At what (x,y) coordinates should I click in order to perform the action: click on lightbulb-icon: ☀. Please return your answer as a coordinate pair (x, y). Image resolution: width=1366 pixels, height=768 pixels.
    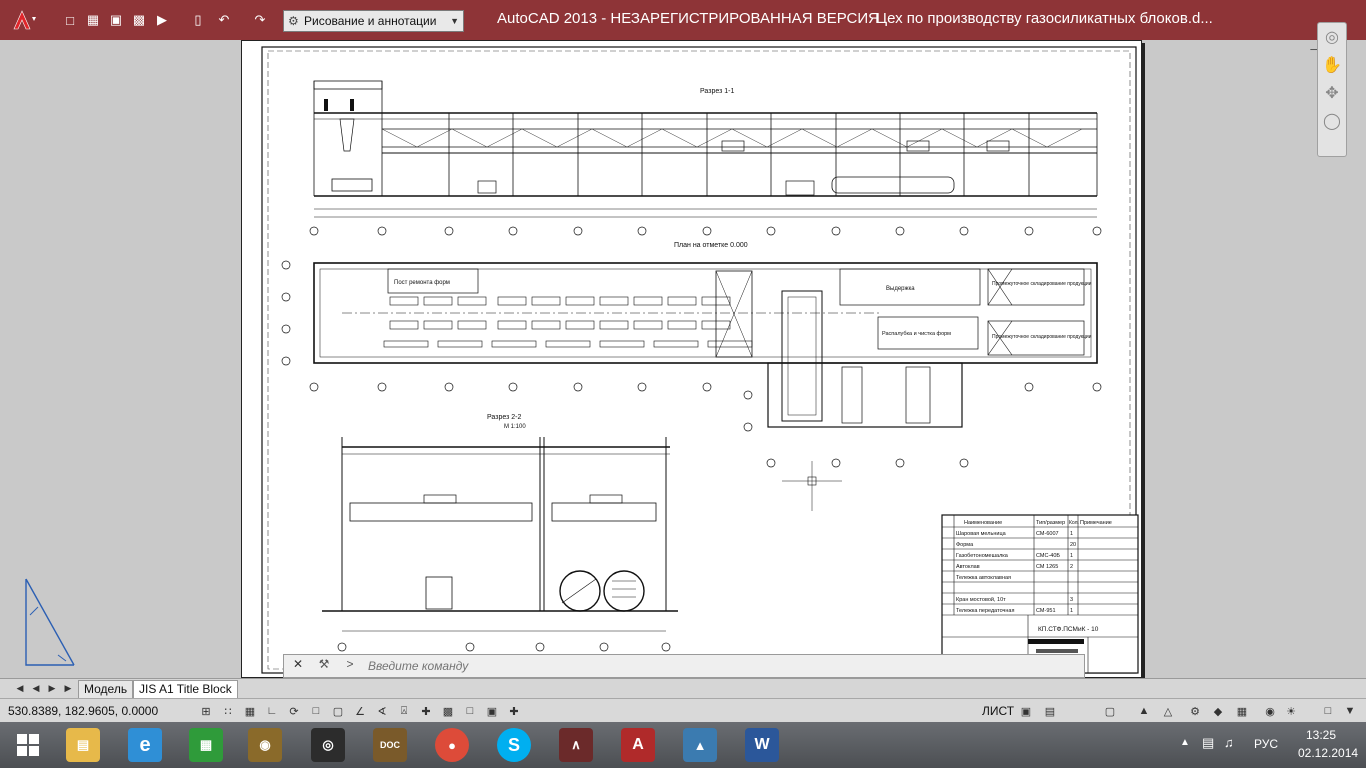
    Looking at the image, I should click on (1291, 711).